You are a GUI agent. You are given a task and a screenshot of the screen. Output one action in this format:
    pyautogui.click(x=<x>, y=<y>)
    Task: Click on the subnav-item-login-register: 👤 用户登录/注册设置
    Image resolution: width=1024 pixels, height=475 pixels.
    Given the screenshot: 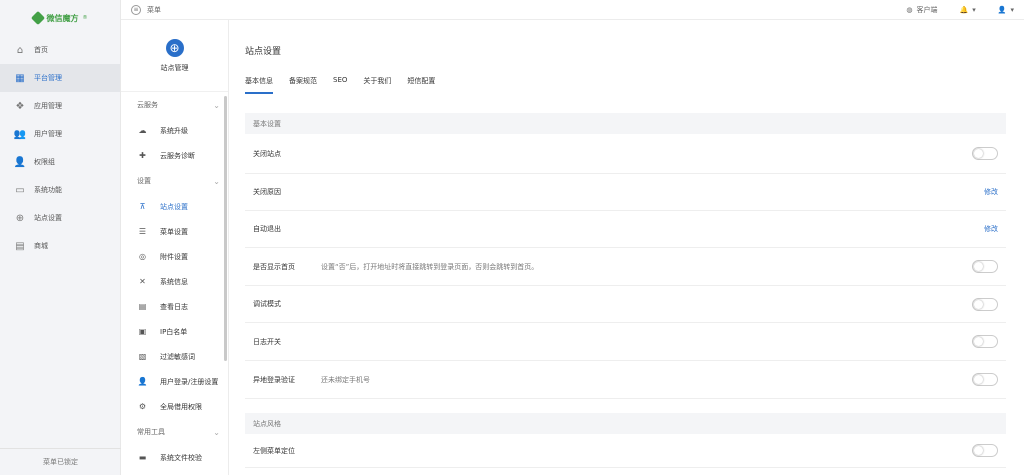 What is the action you would take?
    pyautogui.click(x=174, y=381)
    